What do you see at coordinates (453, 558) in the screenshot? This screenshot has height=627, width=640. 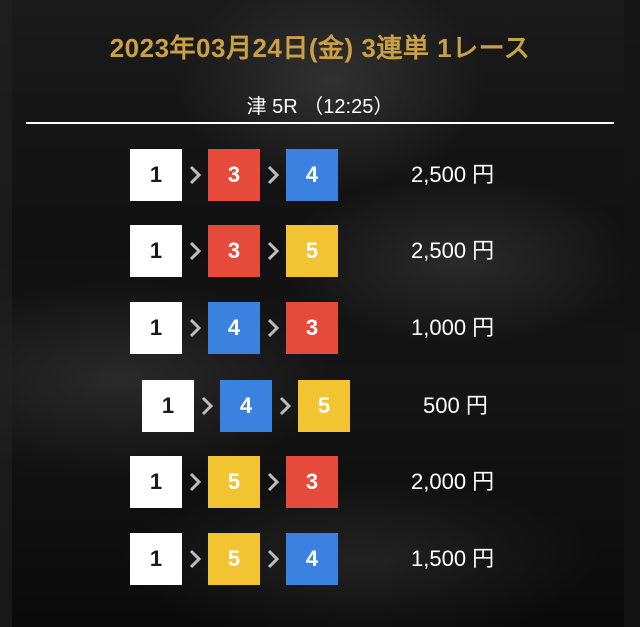 I see `payout-amount: 1,500 円` at bounding box center [453, 558].